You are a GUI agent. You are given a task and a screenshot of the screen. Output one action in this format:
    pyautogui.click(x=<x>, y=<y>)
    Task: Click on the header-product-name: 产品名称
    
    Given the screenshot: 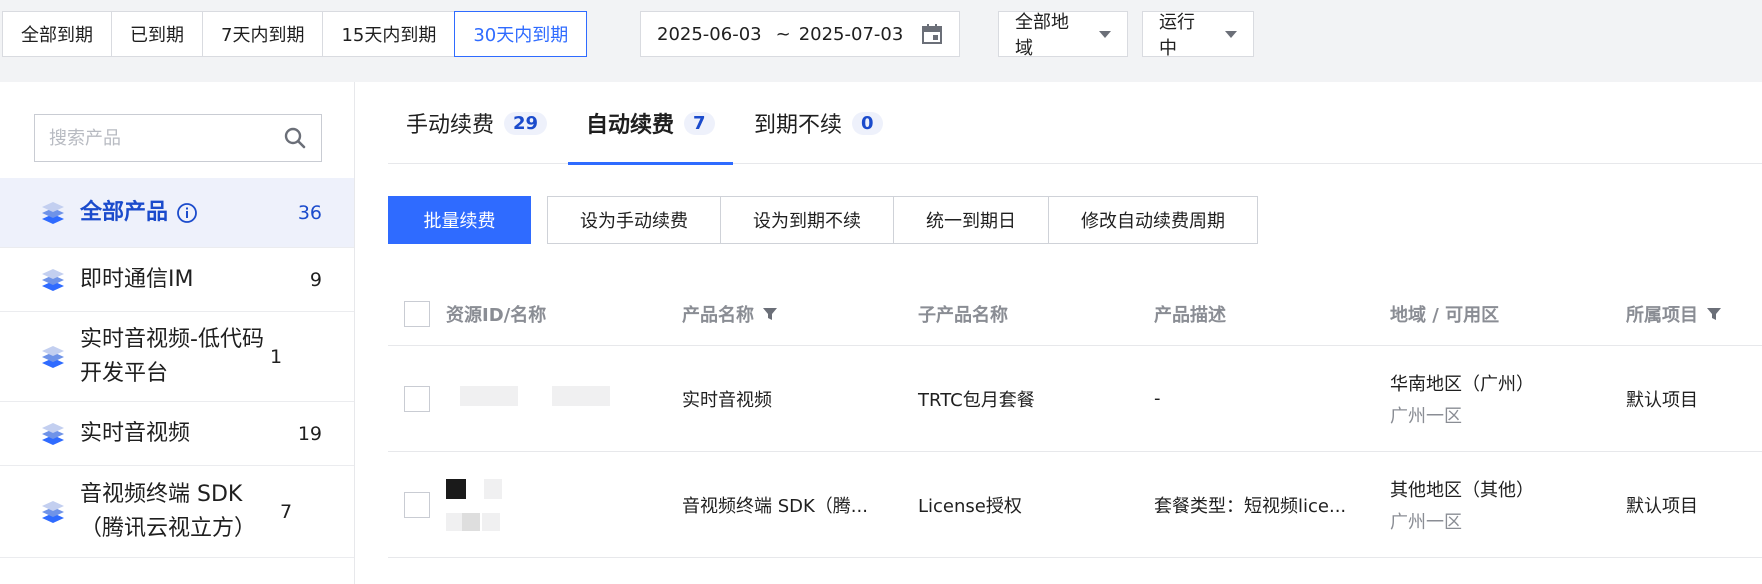 What is the action you would take?
    pyautogui.click(x=800, y=314)
    